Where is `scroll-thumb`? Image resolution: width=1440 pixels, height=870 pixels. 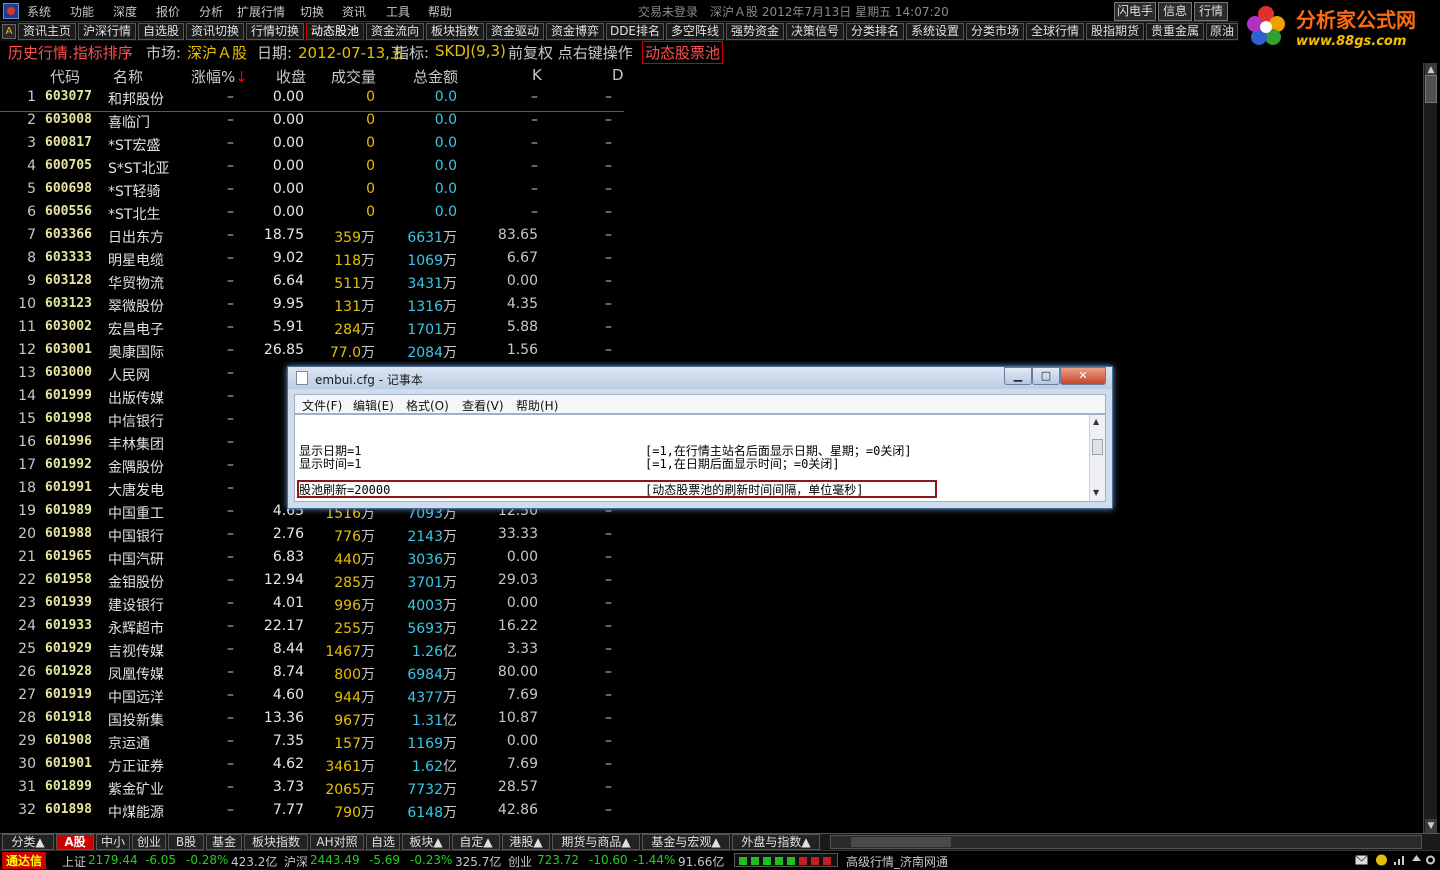 scroll-thumb is located at coordinates (1431, 89).